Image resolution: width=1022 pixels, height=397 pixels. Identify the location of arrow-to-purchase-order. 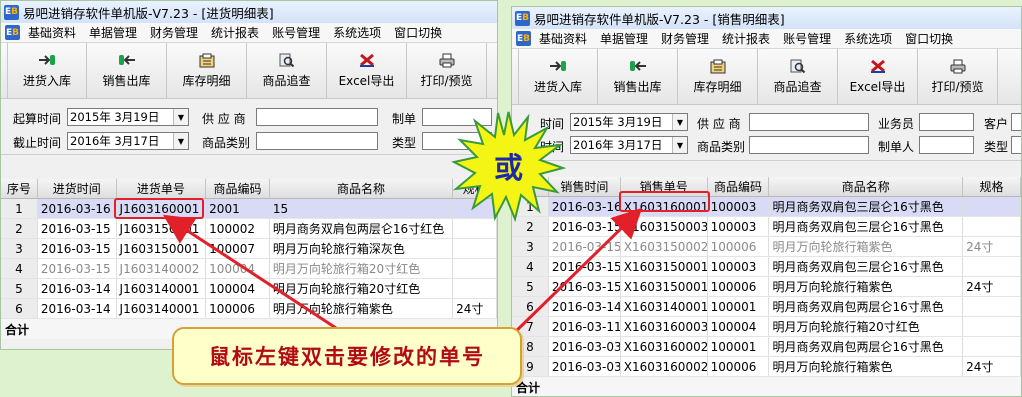
(249, 272).